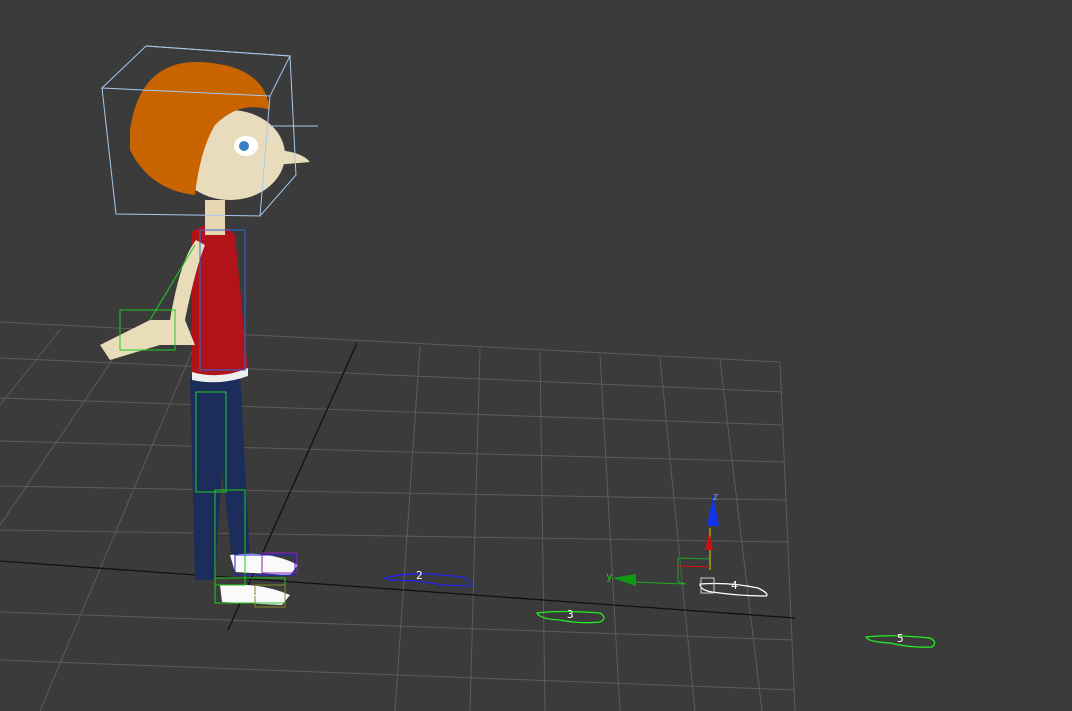 Image resolution: width=1072 pixels, height=711 pixels. I want to click on character-biped, so click(205, 333).